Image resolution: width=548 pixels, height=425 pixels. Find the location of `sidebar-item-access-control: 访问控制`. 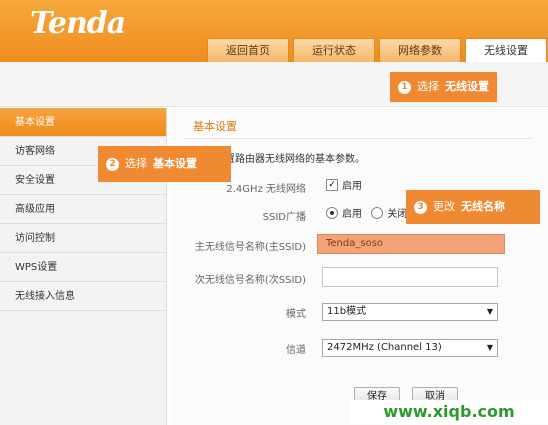

sidebar-item-access-control: 访问控制 is located at coordinates (83, 238).